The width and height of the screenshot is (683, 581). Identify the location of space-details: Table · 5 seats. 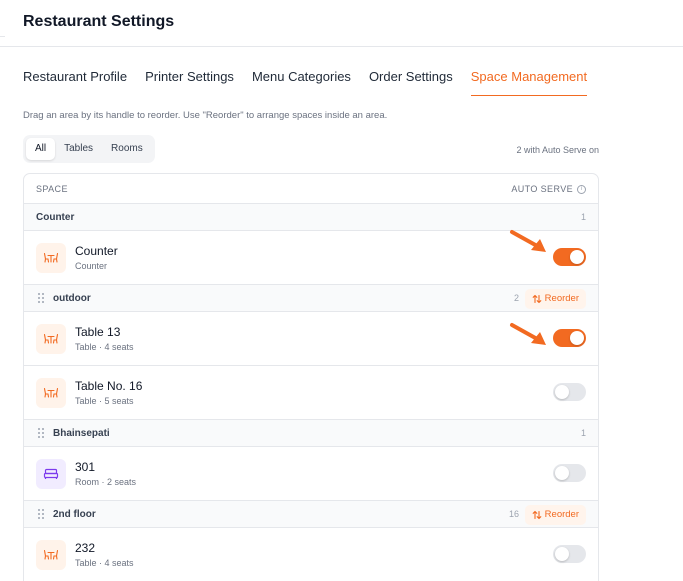
(104, 401).